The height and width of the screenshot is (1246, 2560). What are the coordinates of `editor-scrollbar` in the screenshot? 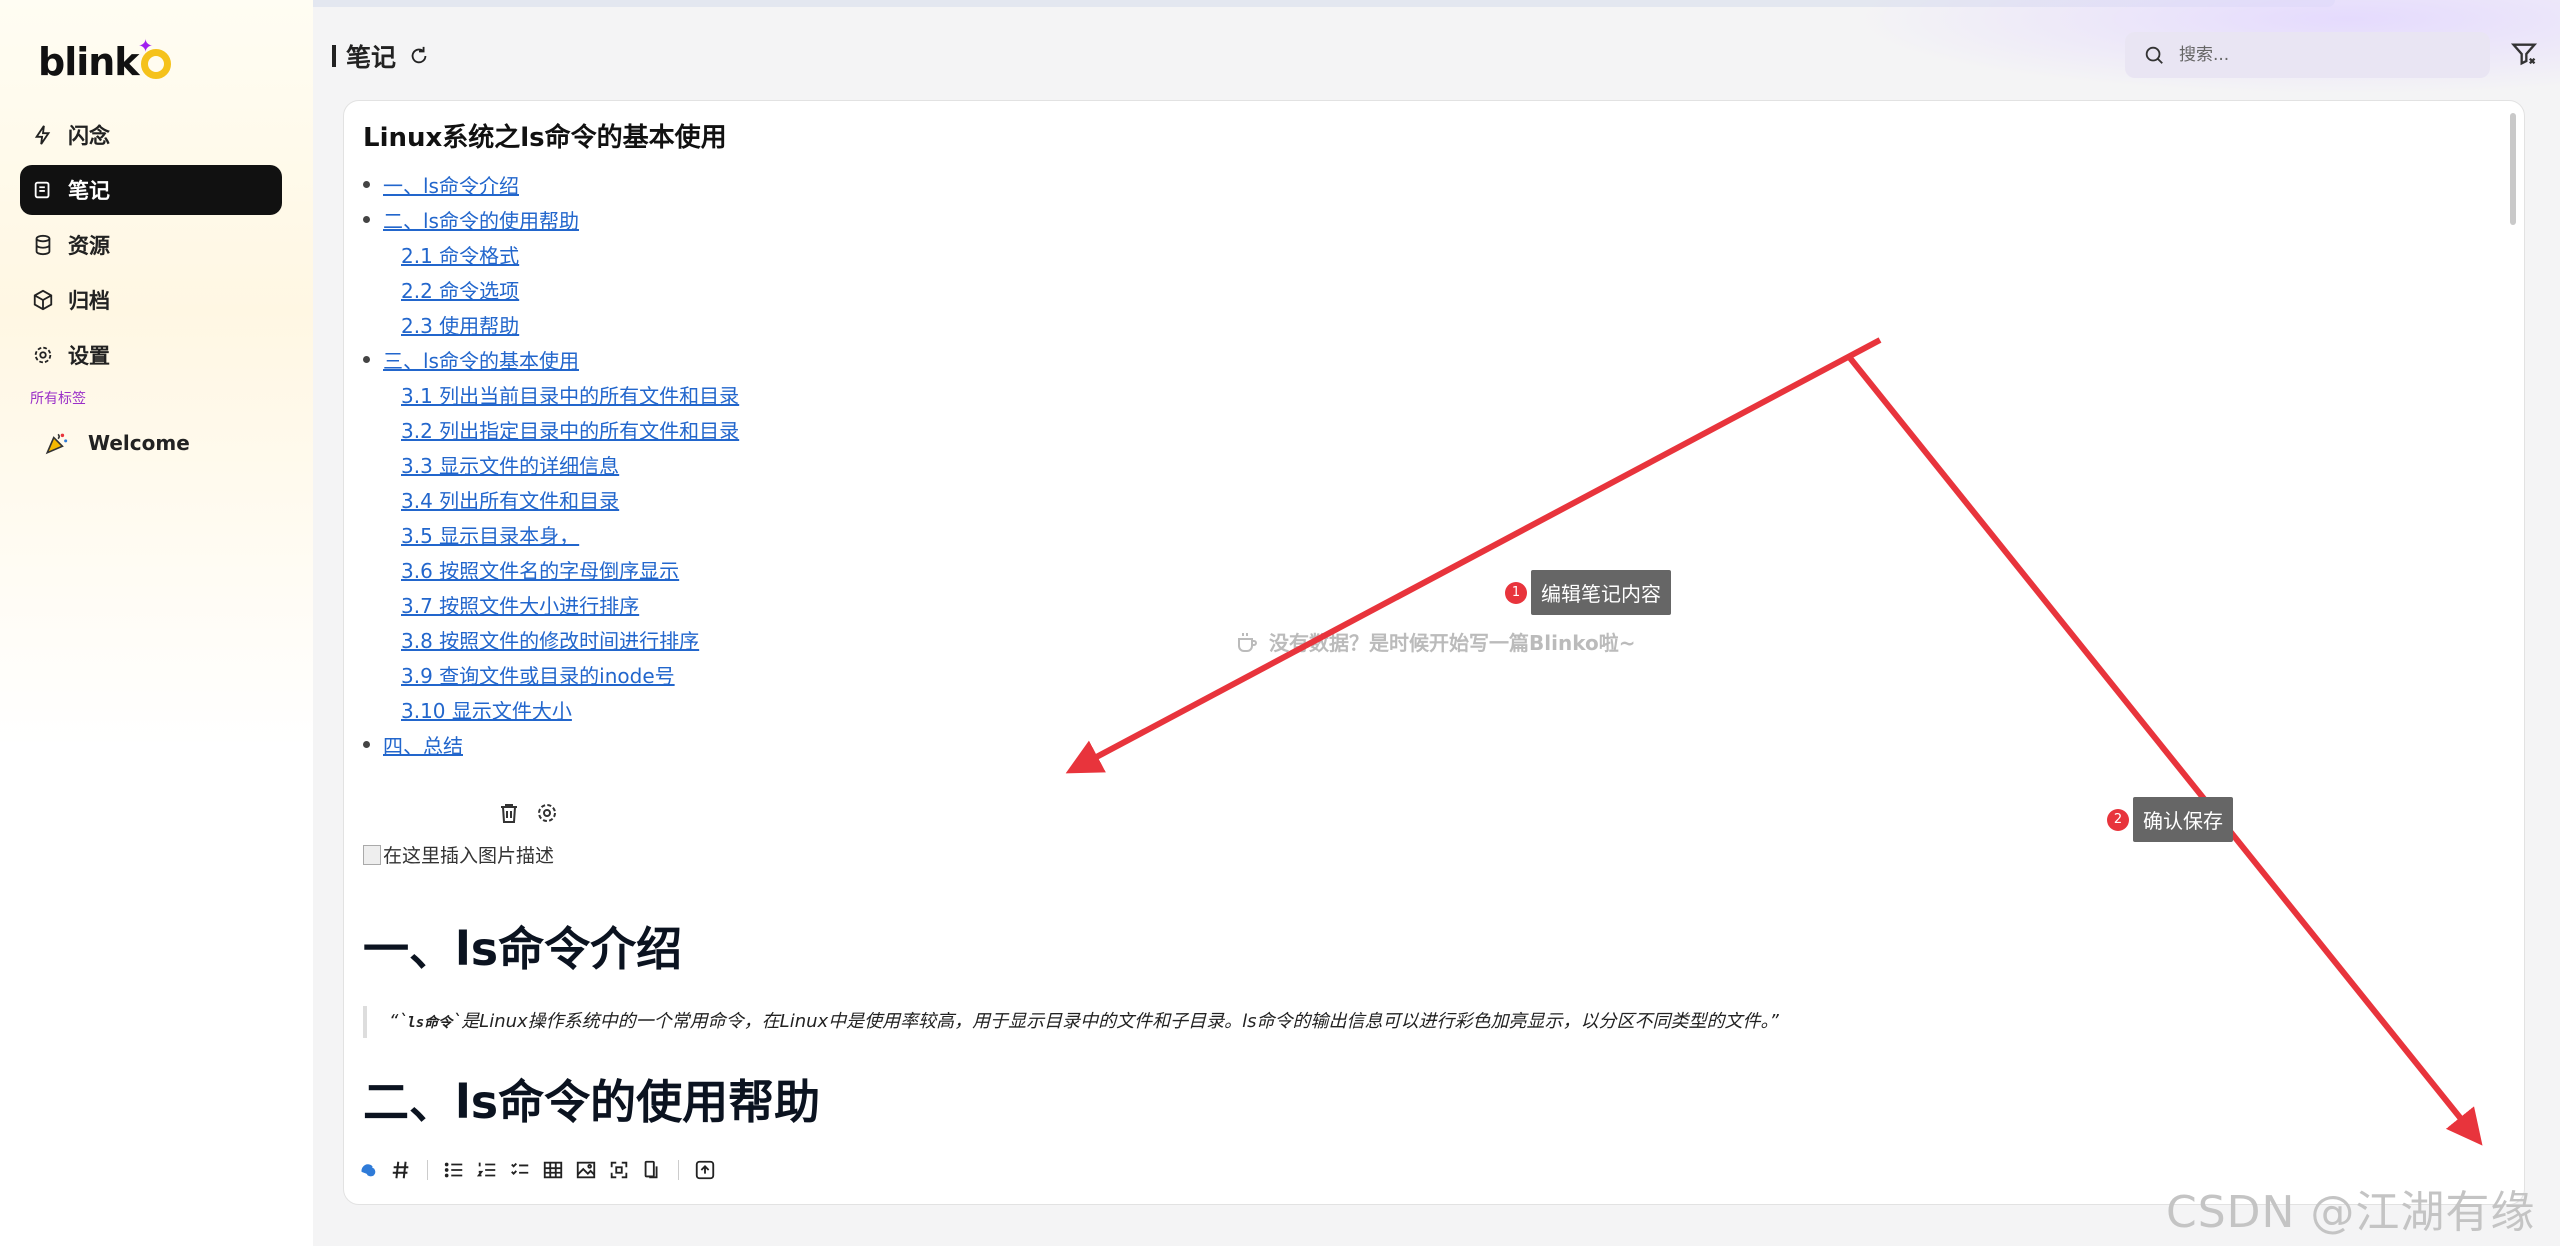 It's located at (2513, 169).